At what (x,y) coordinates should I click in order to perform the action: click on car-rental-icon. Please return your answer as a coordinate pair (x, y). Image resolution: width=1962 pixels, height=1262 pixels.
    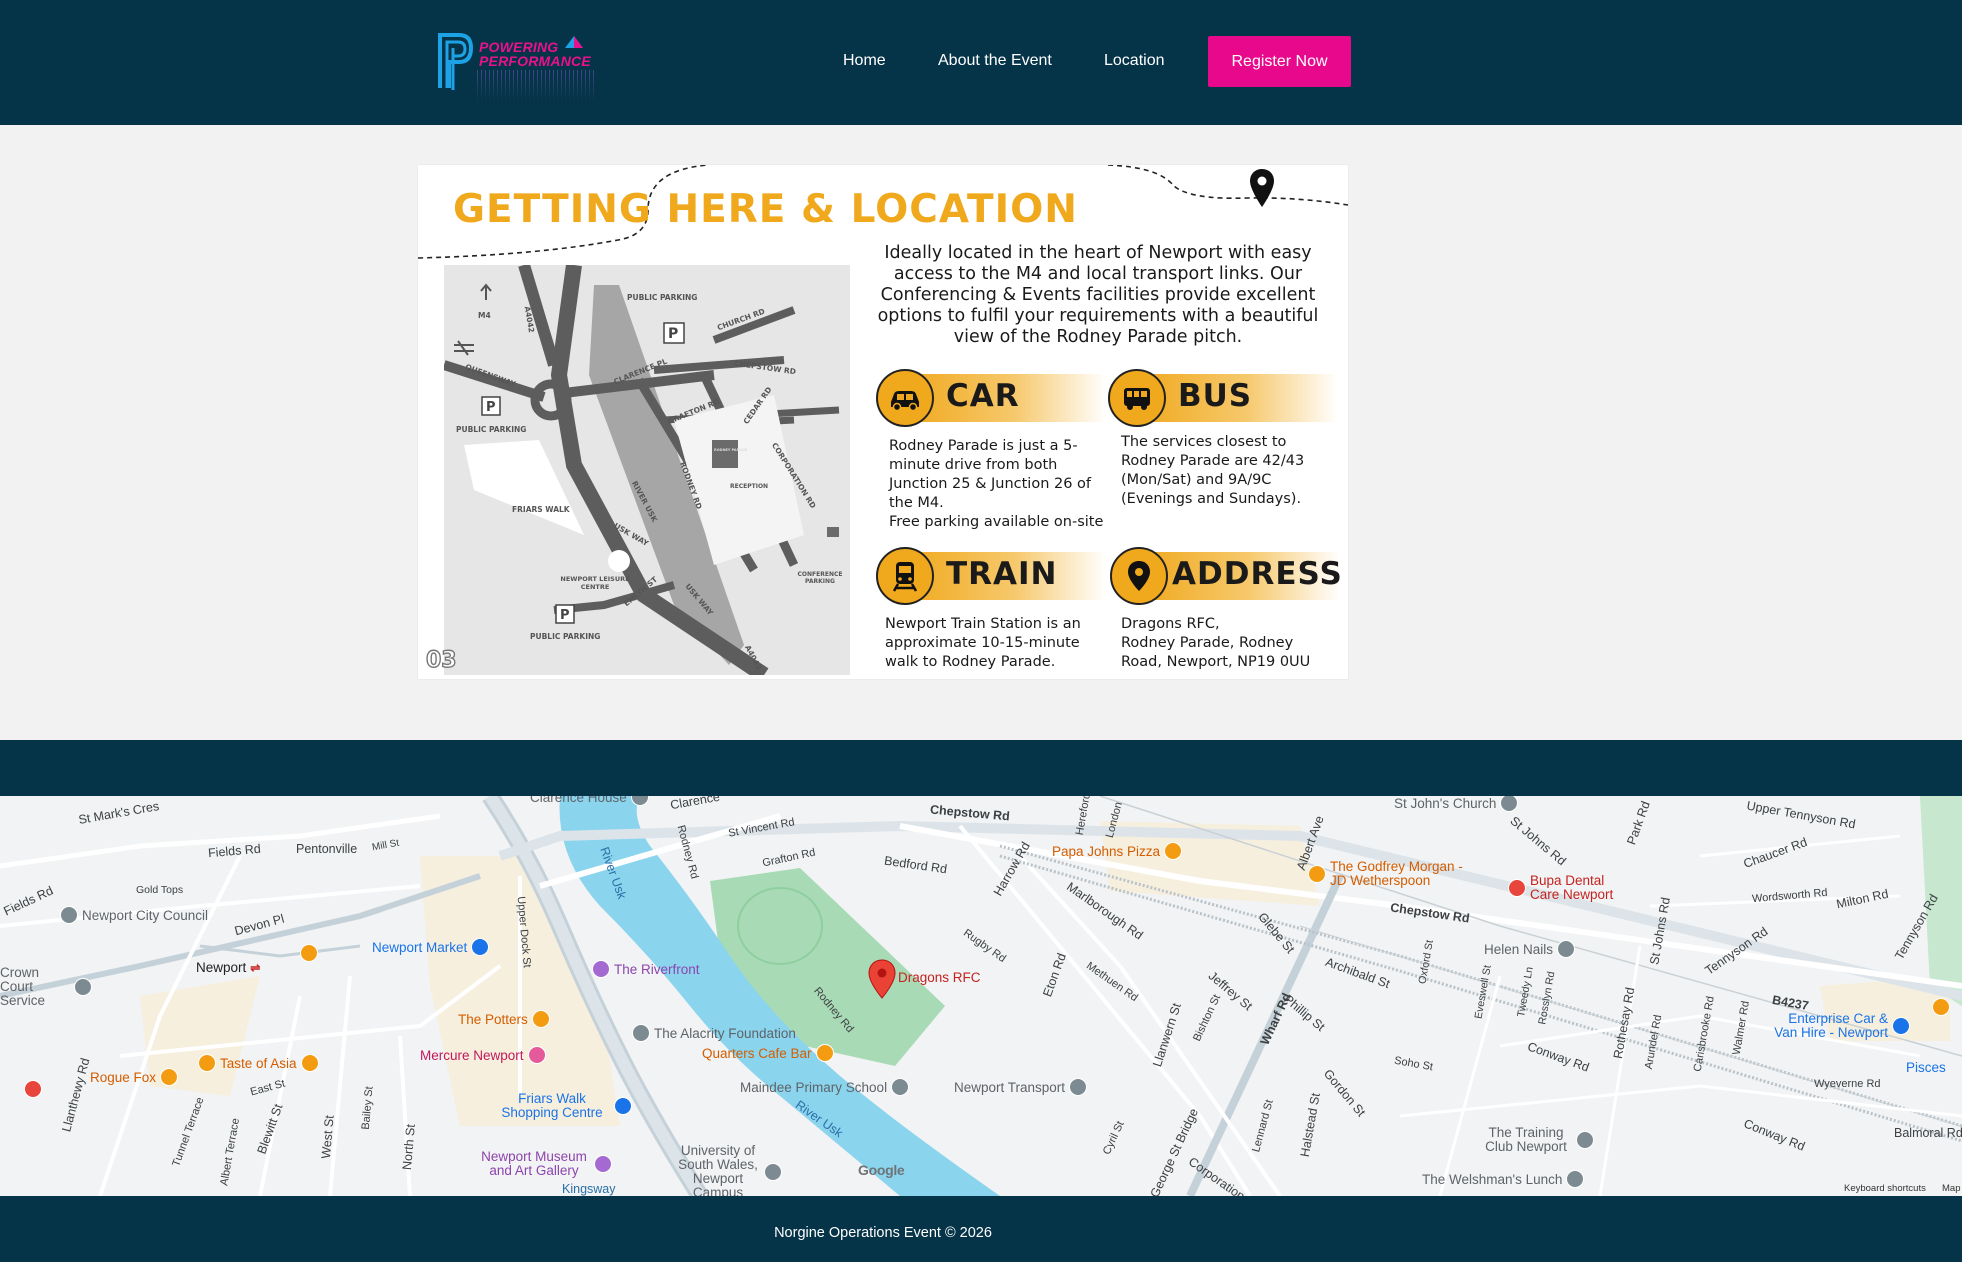
    Looking at the image, I should click on (1901, 1026).